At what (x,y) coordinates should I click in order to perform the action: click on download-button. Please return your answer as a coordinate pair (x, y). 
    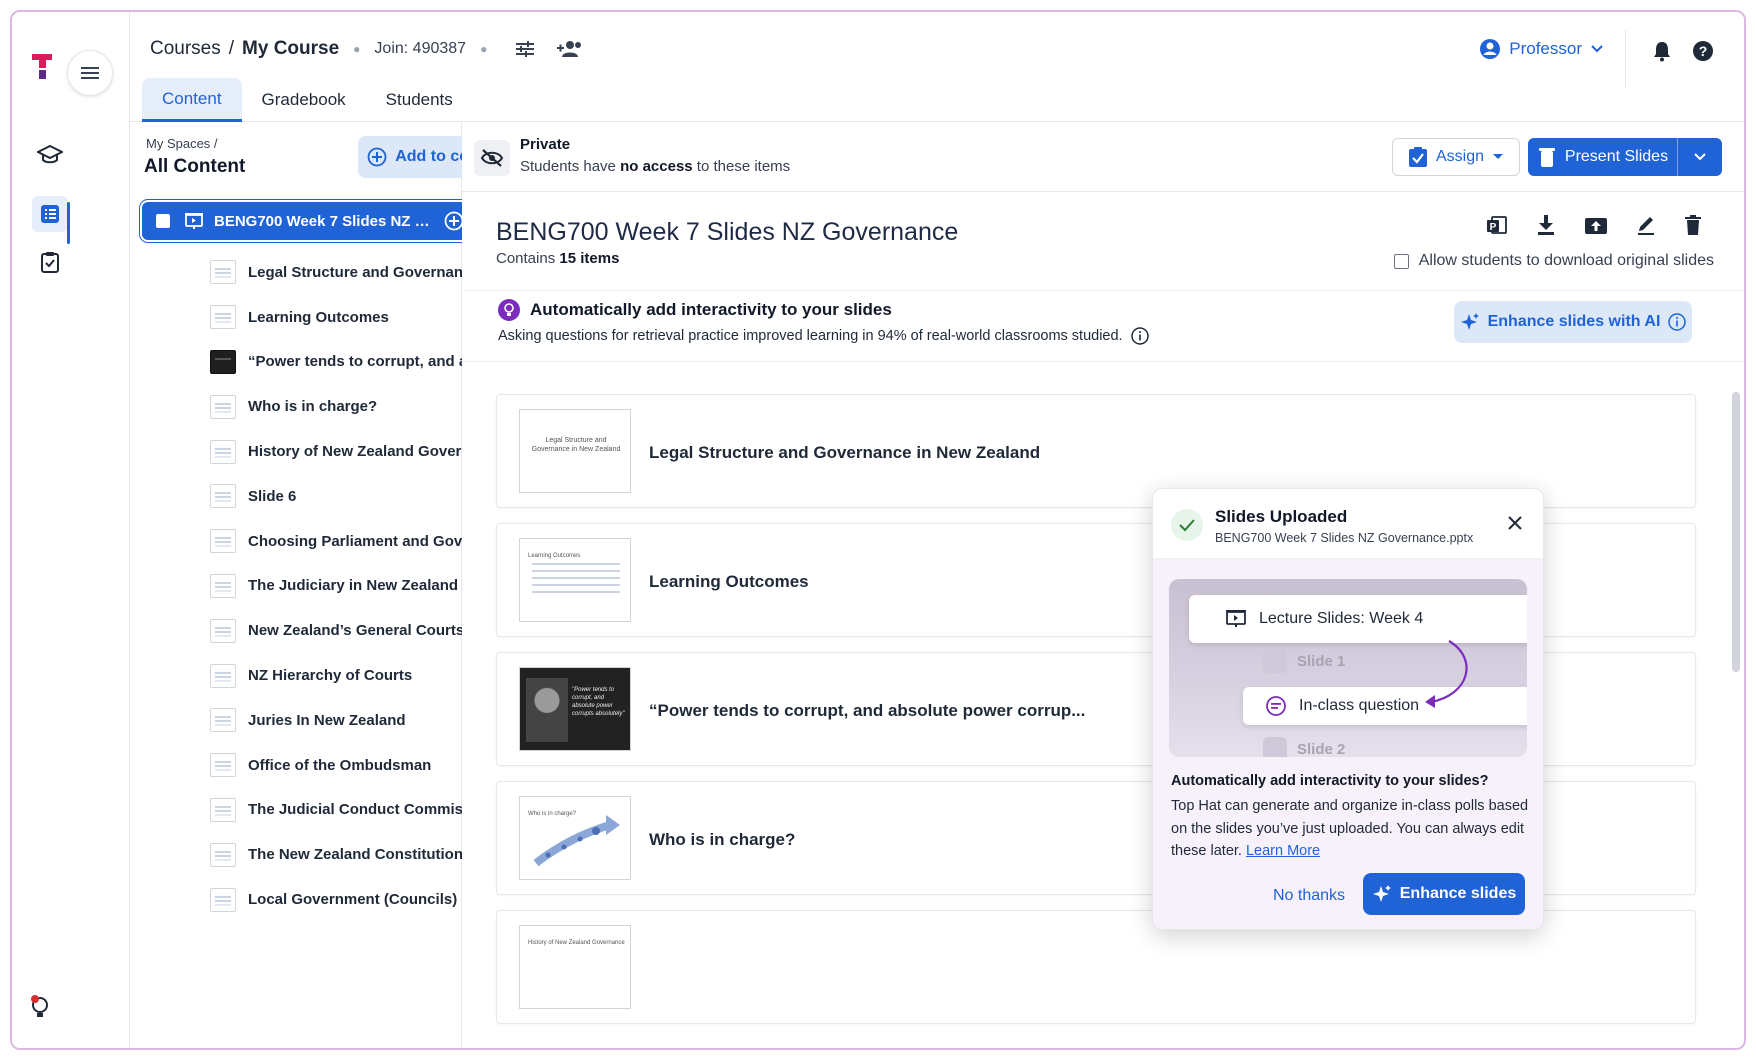
    Looking at the image, I should click on (1546, 227).